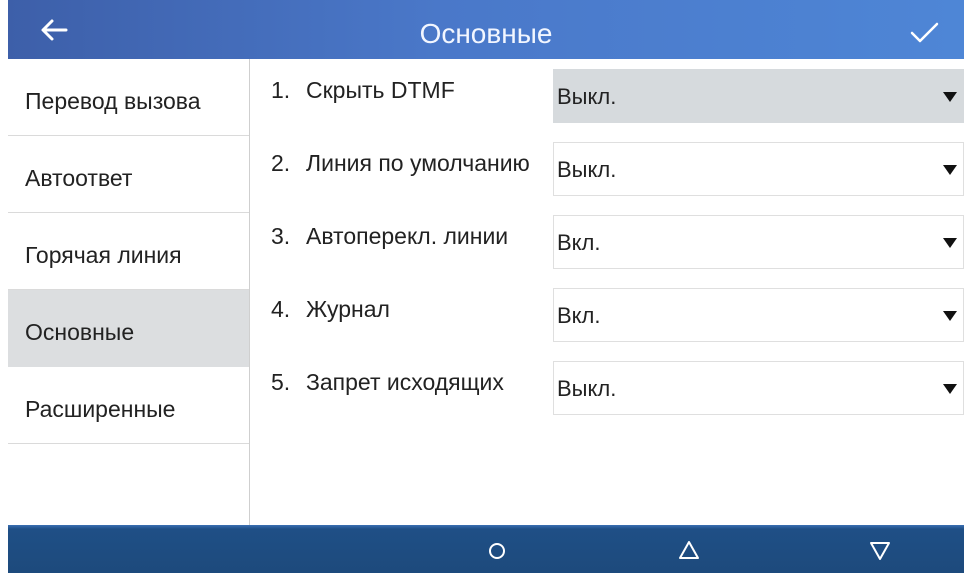  Describe the element at coordinates (128, 251) in the screenshot. I see `sidebar-item-hotline: Горячая линия` at that location.